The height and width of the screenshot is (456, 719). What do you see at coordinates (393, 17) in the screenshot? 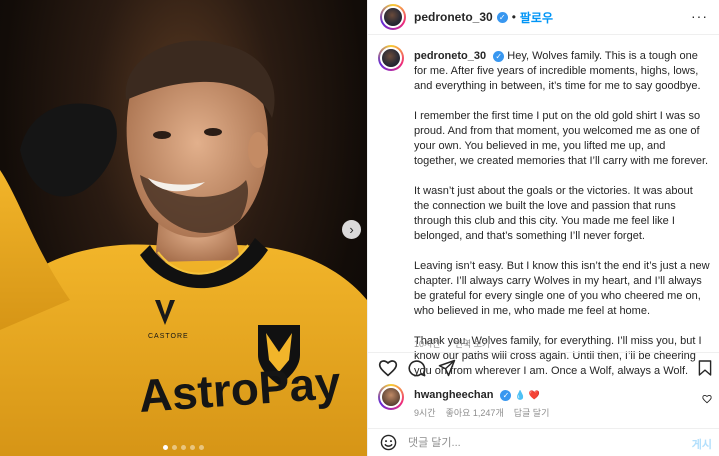
I see `author-avatar` at bounding box center [393, 17].